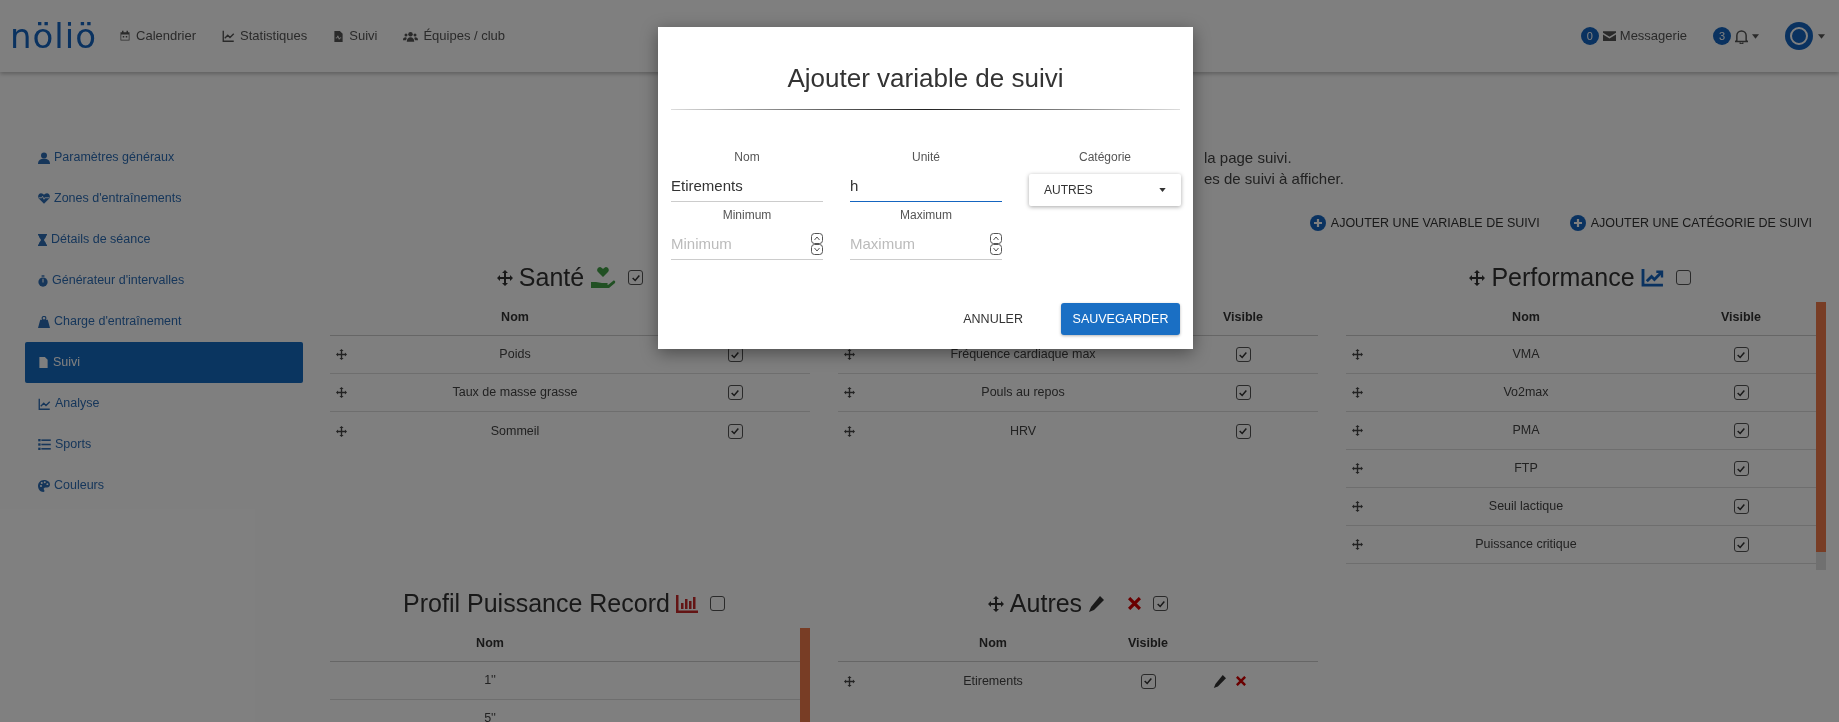 This screenshot has height=722, width=1839. Describe the element at coordinates (265, 36) in the screenshot. I see `nav-link: Statistiques` at that location.